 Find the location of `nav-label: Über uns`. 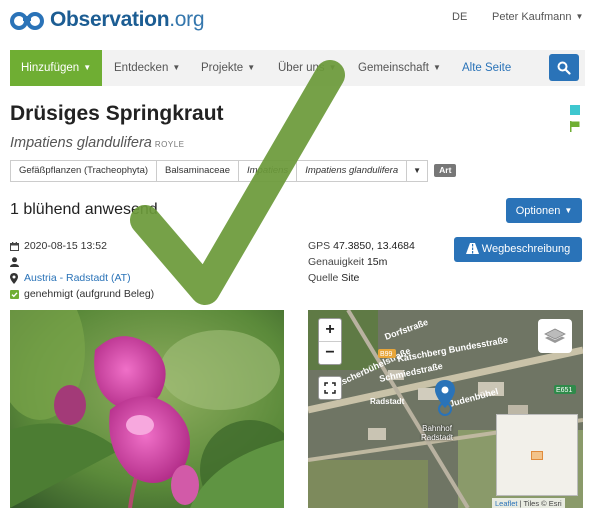

nav-label: Über uns is located at coordinates (301, 68).